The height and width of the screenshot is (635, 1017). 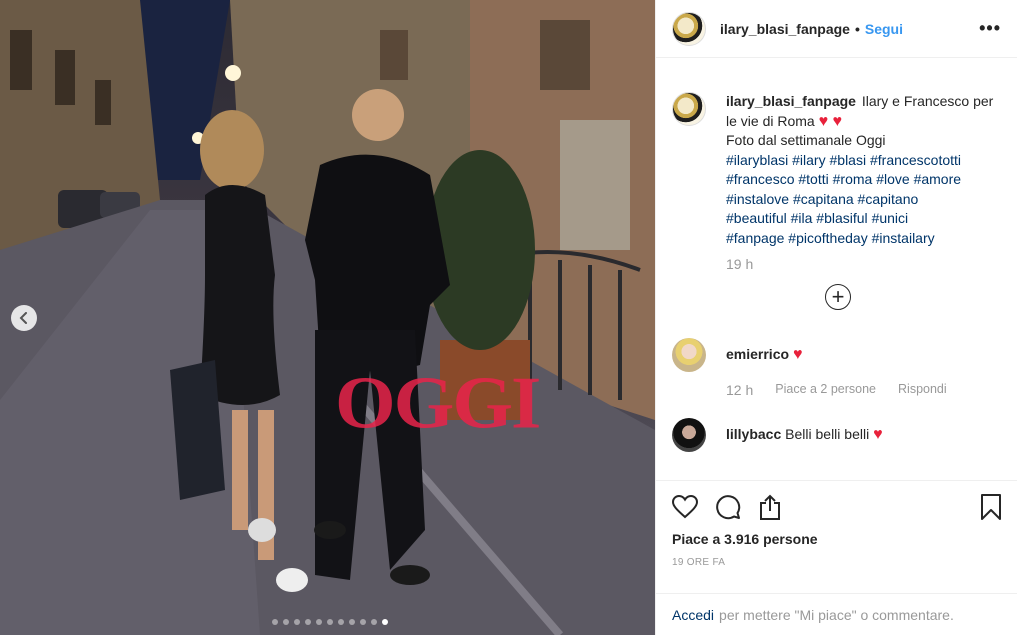 What do you see at coordinates (837, 539) in the screenshot?
I see `likes-count: Piace a 3.916 persone` at bounding box center [837, 539].